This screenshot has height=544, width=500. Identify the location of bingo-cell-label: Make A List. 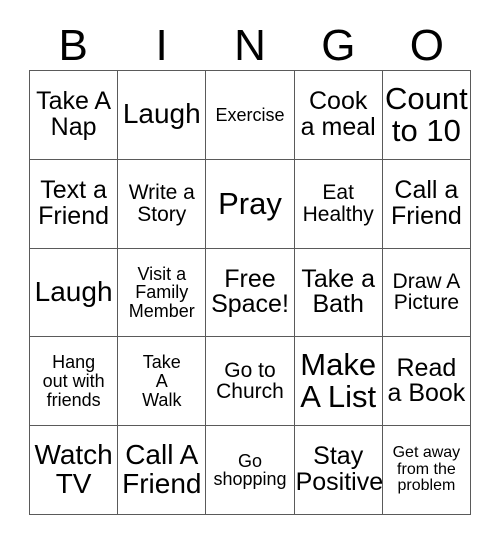
(338, 381).